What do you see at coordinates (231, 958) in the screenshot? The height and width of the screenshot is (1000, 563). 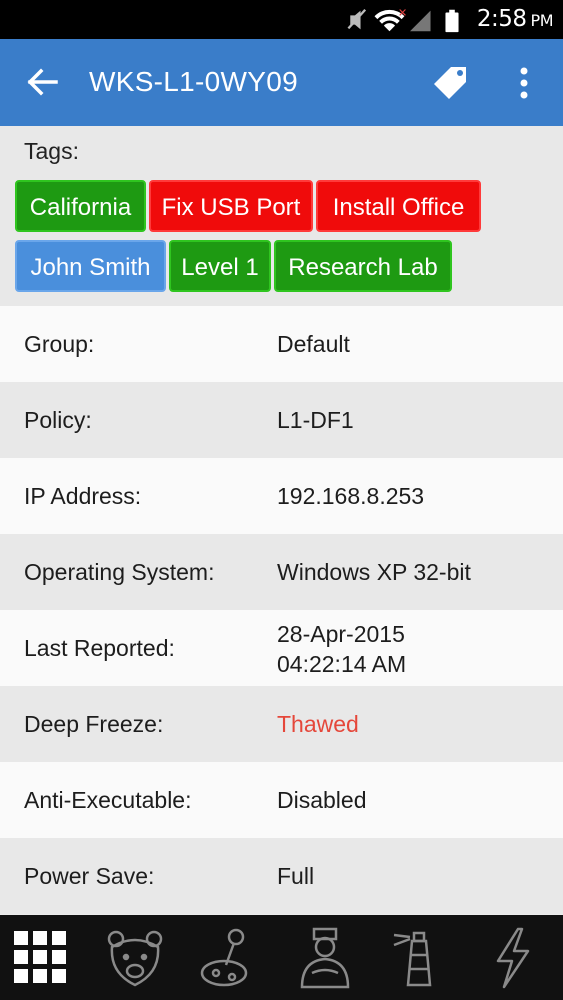 I see `joystick-icon` at bounding box center [231, 958].